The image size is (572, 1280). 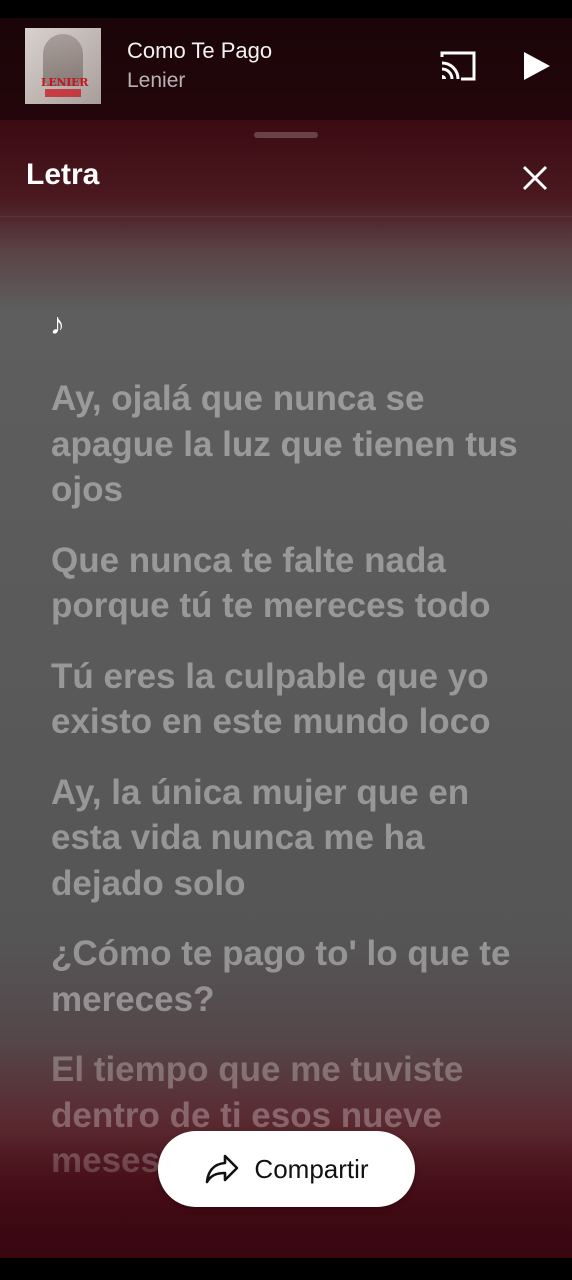 I want to click on mini-player: LENIER Como Te Pago Lenier, so click(x=286, y=69).